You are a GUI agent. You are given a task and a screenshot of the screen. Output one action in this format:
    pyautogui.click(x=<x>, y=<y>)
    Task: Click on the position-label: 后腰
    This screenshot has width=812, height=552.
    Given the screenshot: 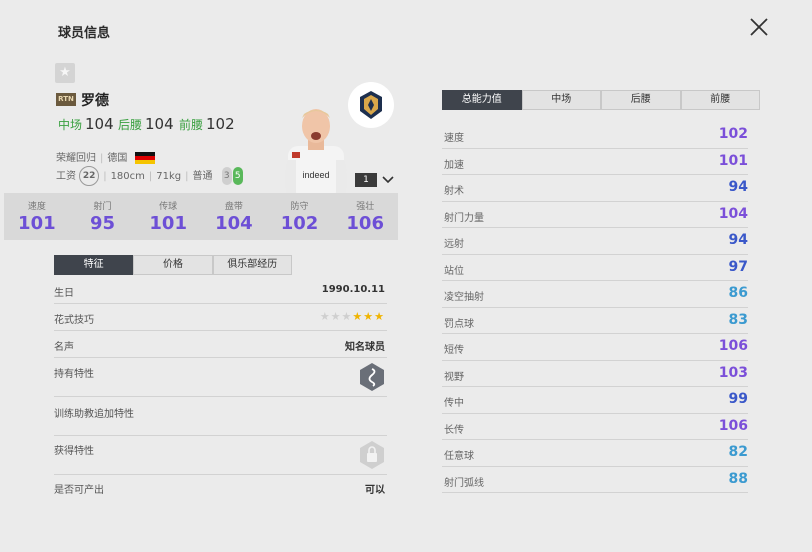 What is the action you would take?
    pyautogui.click(x=130, y=125)
    